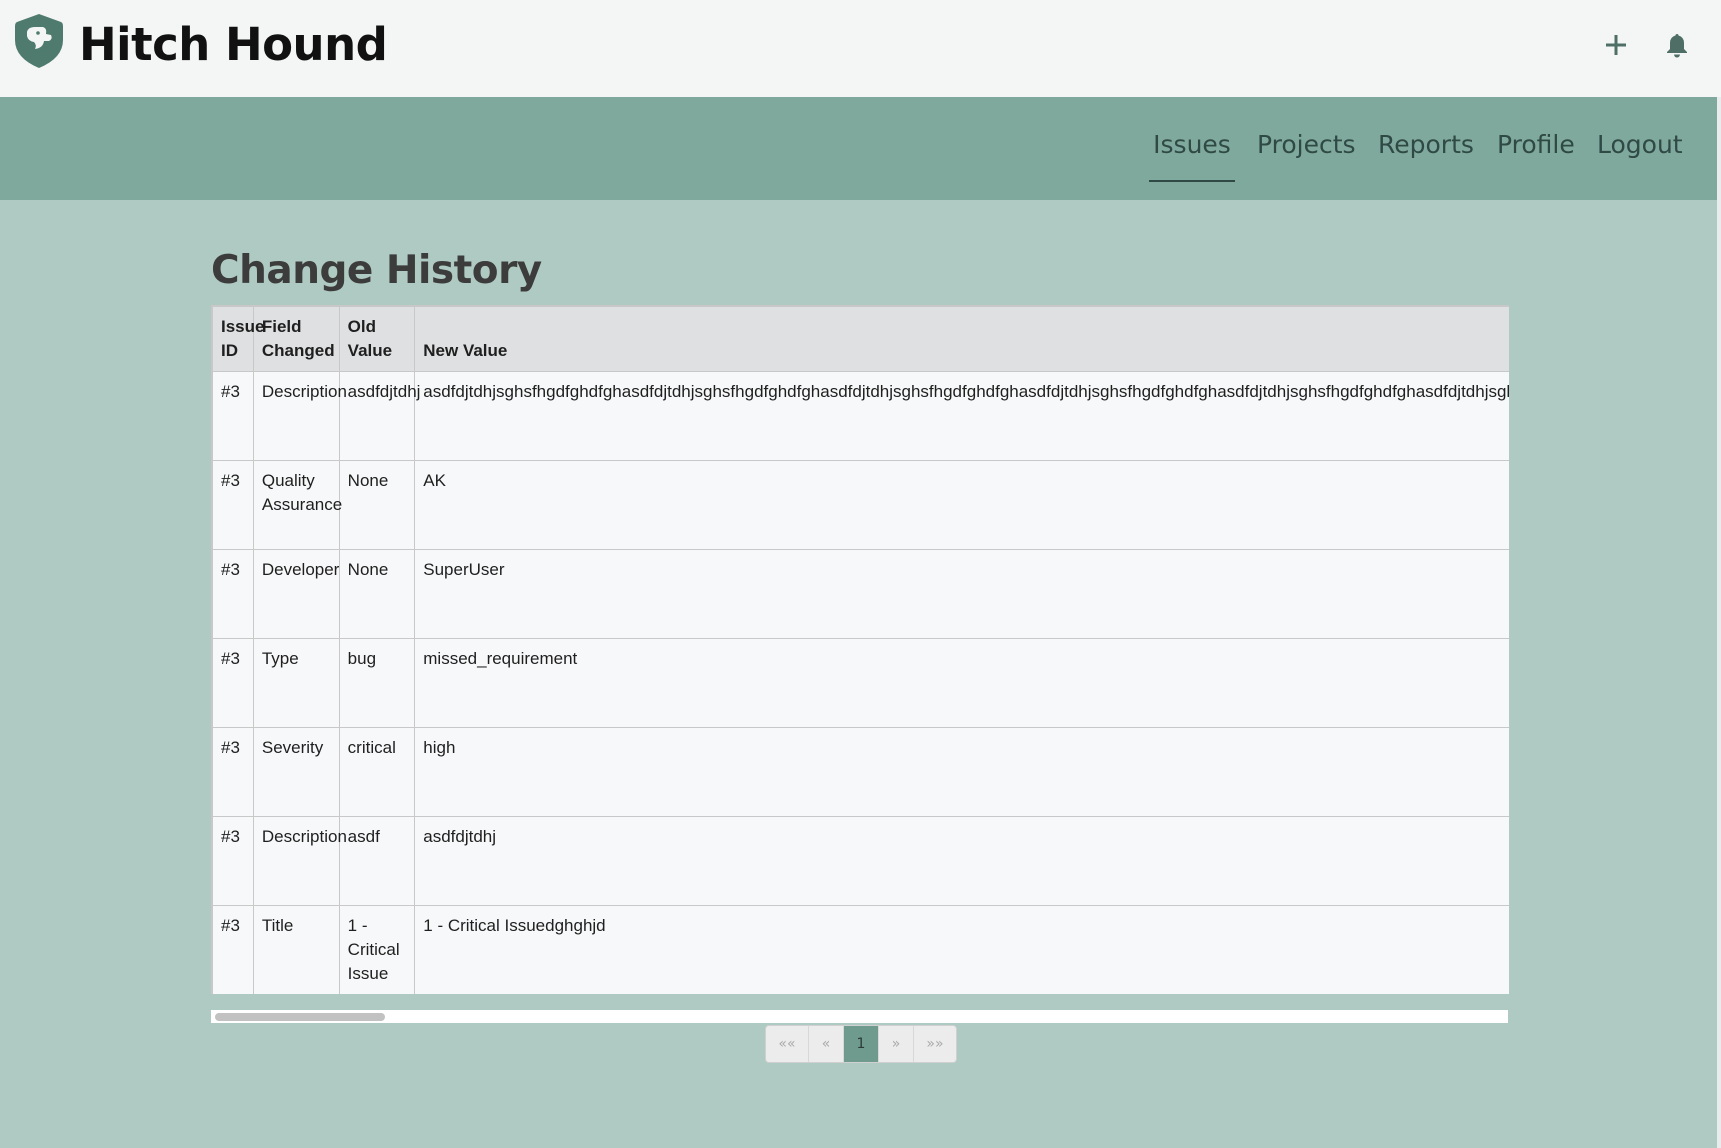 This screenshot has height=1148, width=1721. What do you see at coordinates (1192, 156) in the screenshot?
I see `nav-issues: Issues` at bounding box center [1192, 156].